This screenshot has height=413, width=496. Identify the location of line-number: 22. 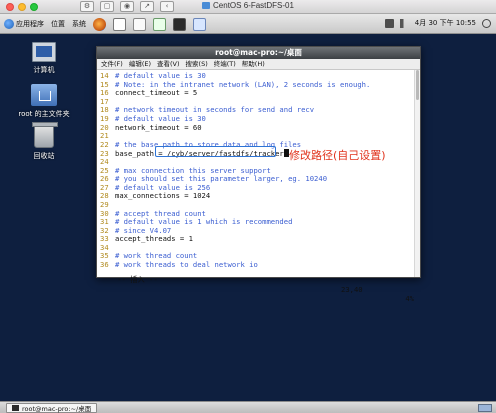
(104, 144).